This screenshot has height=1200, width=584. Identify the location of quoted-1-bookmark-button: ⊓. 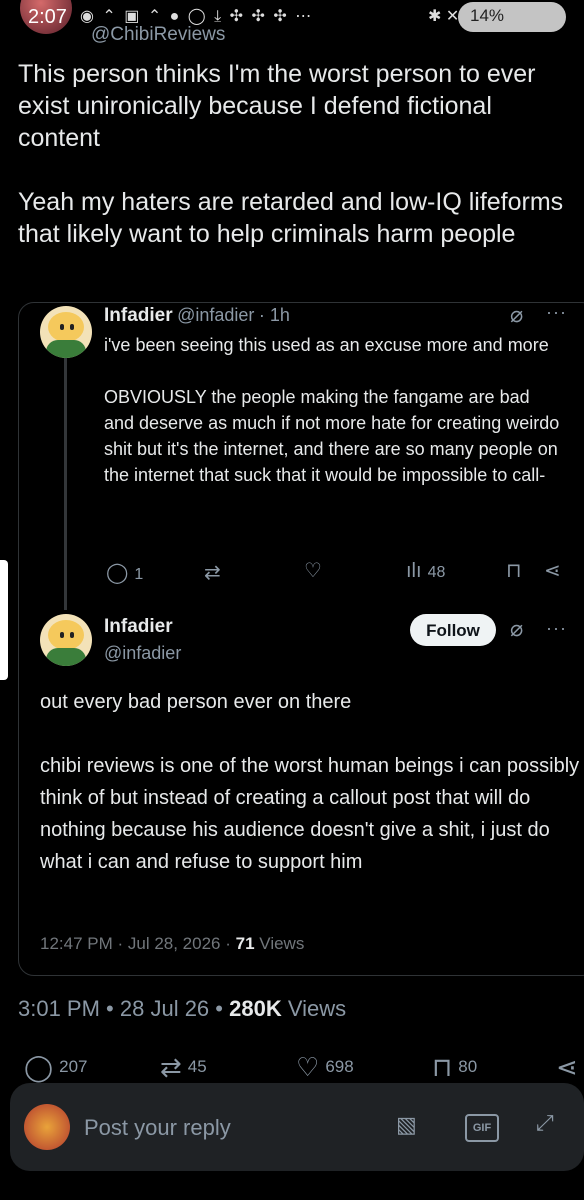
(517, 570).